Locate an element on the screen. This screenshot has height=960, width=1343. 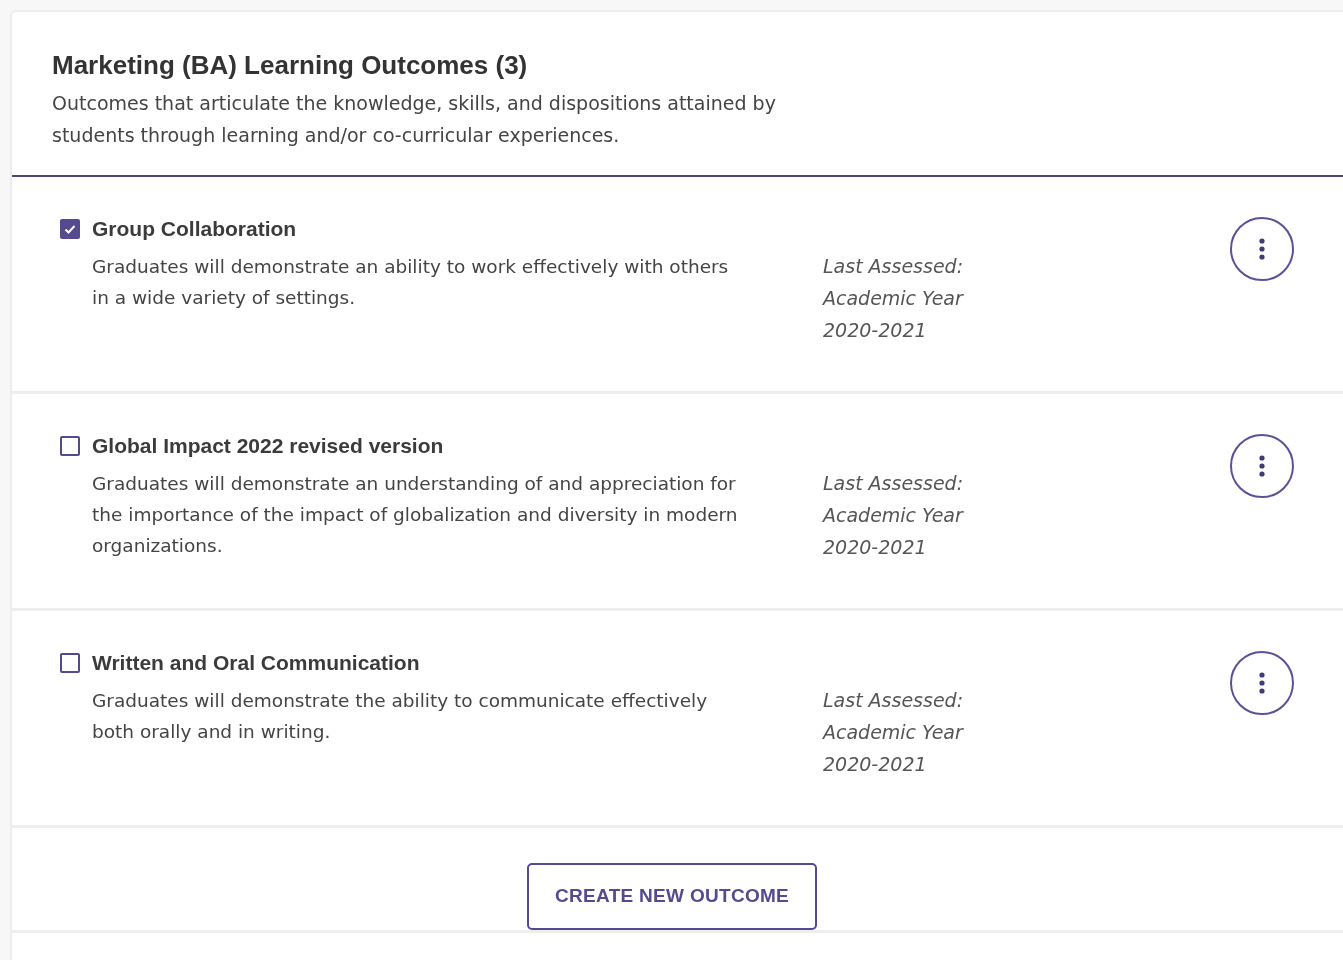
outcome-title: Group Collaboration is located at coordinates (194, 229).